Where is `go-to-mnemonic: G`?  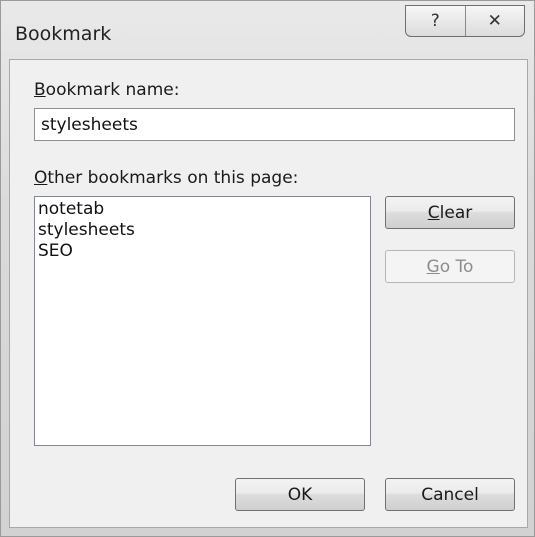
go-to-mnemonic: G is located at coordinates (433, 266).